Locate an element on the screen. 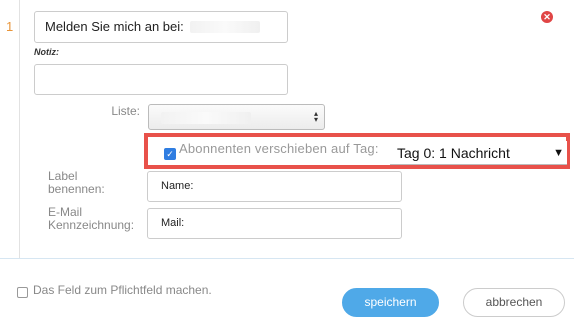  email-label-input: Mail: is located at coordinates (274, 223).